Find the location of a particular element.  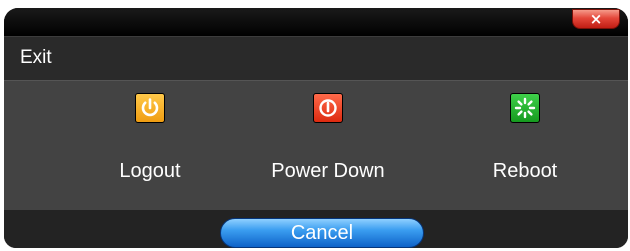

dialog-footer: Cancel is located at coordinates (316, 229).